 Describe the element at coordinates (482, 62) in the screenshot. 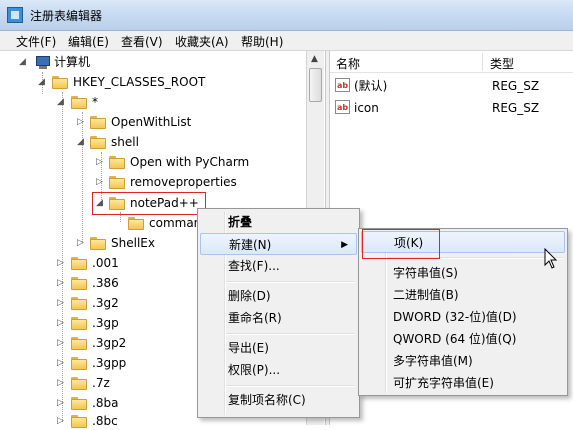

I see `column-divider` at that location.